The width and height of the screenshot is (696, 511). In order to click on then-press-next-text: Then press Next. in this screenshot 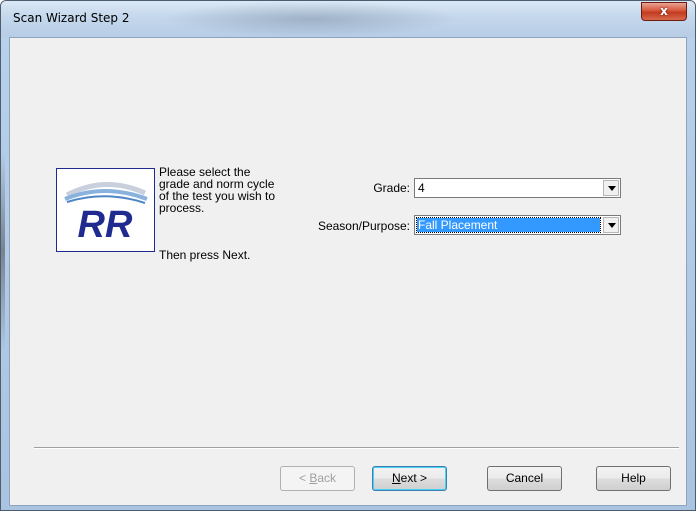, I will do `click(205, 255)`.